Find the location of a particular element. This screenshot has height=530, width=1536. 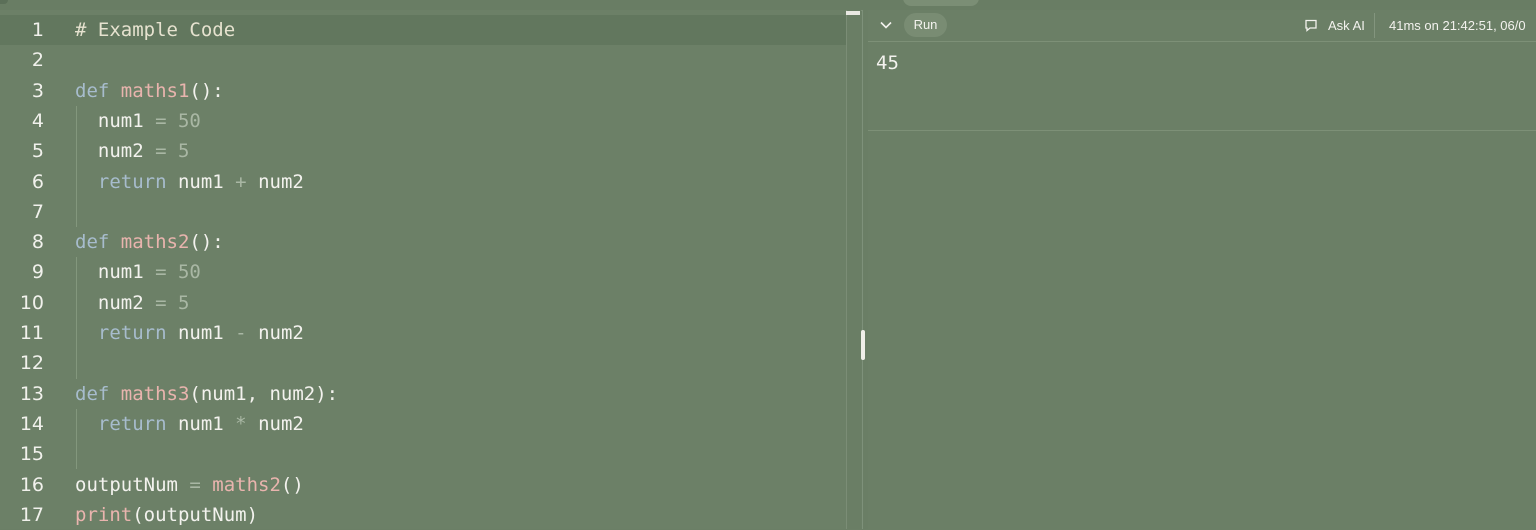

code-line: 1 # Example Code is located at coordinates (423, 30).